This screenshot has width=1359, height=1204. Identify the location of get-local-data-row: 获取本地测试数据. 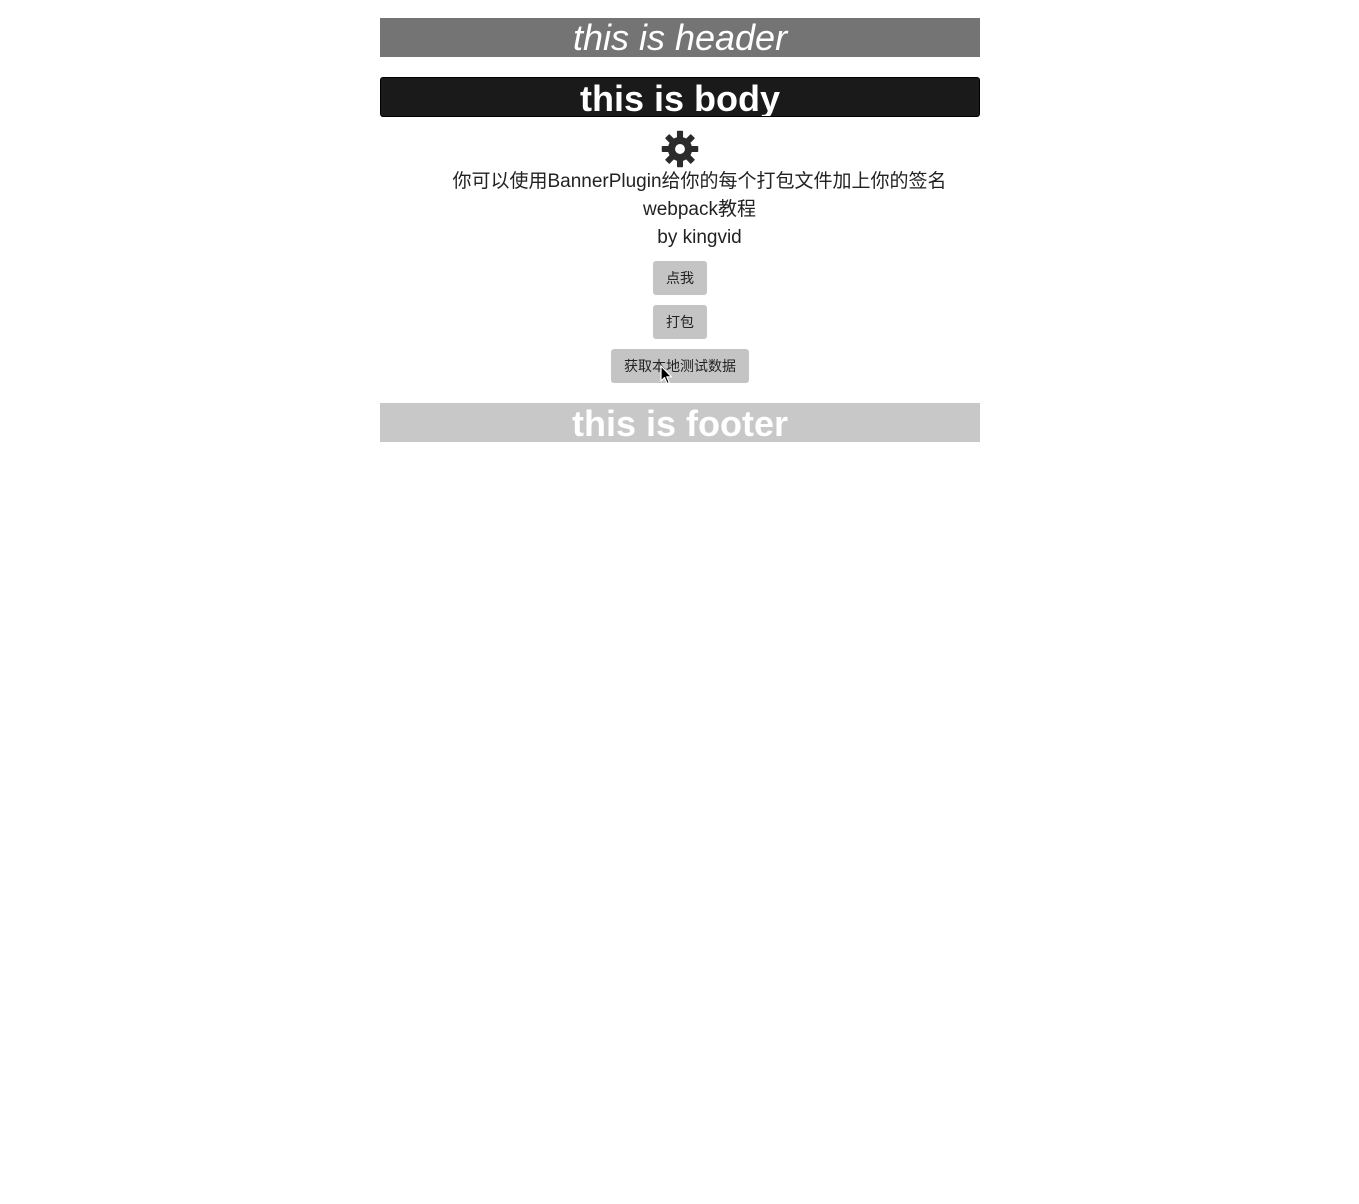
(680, 366).